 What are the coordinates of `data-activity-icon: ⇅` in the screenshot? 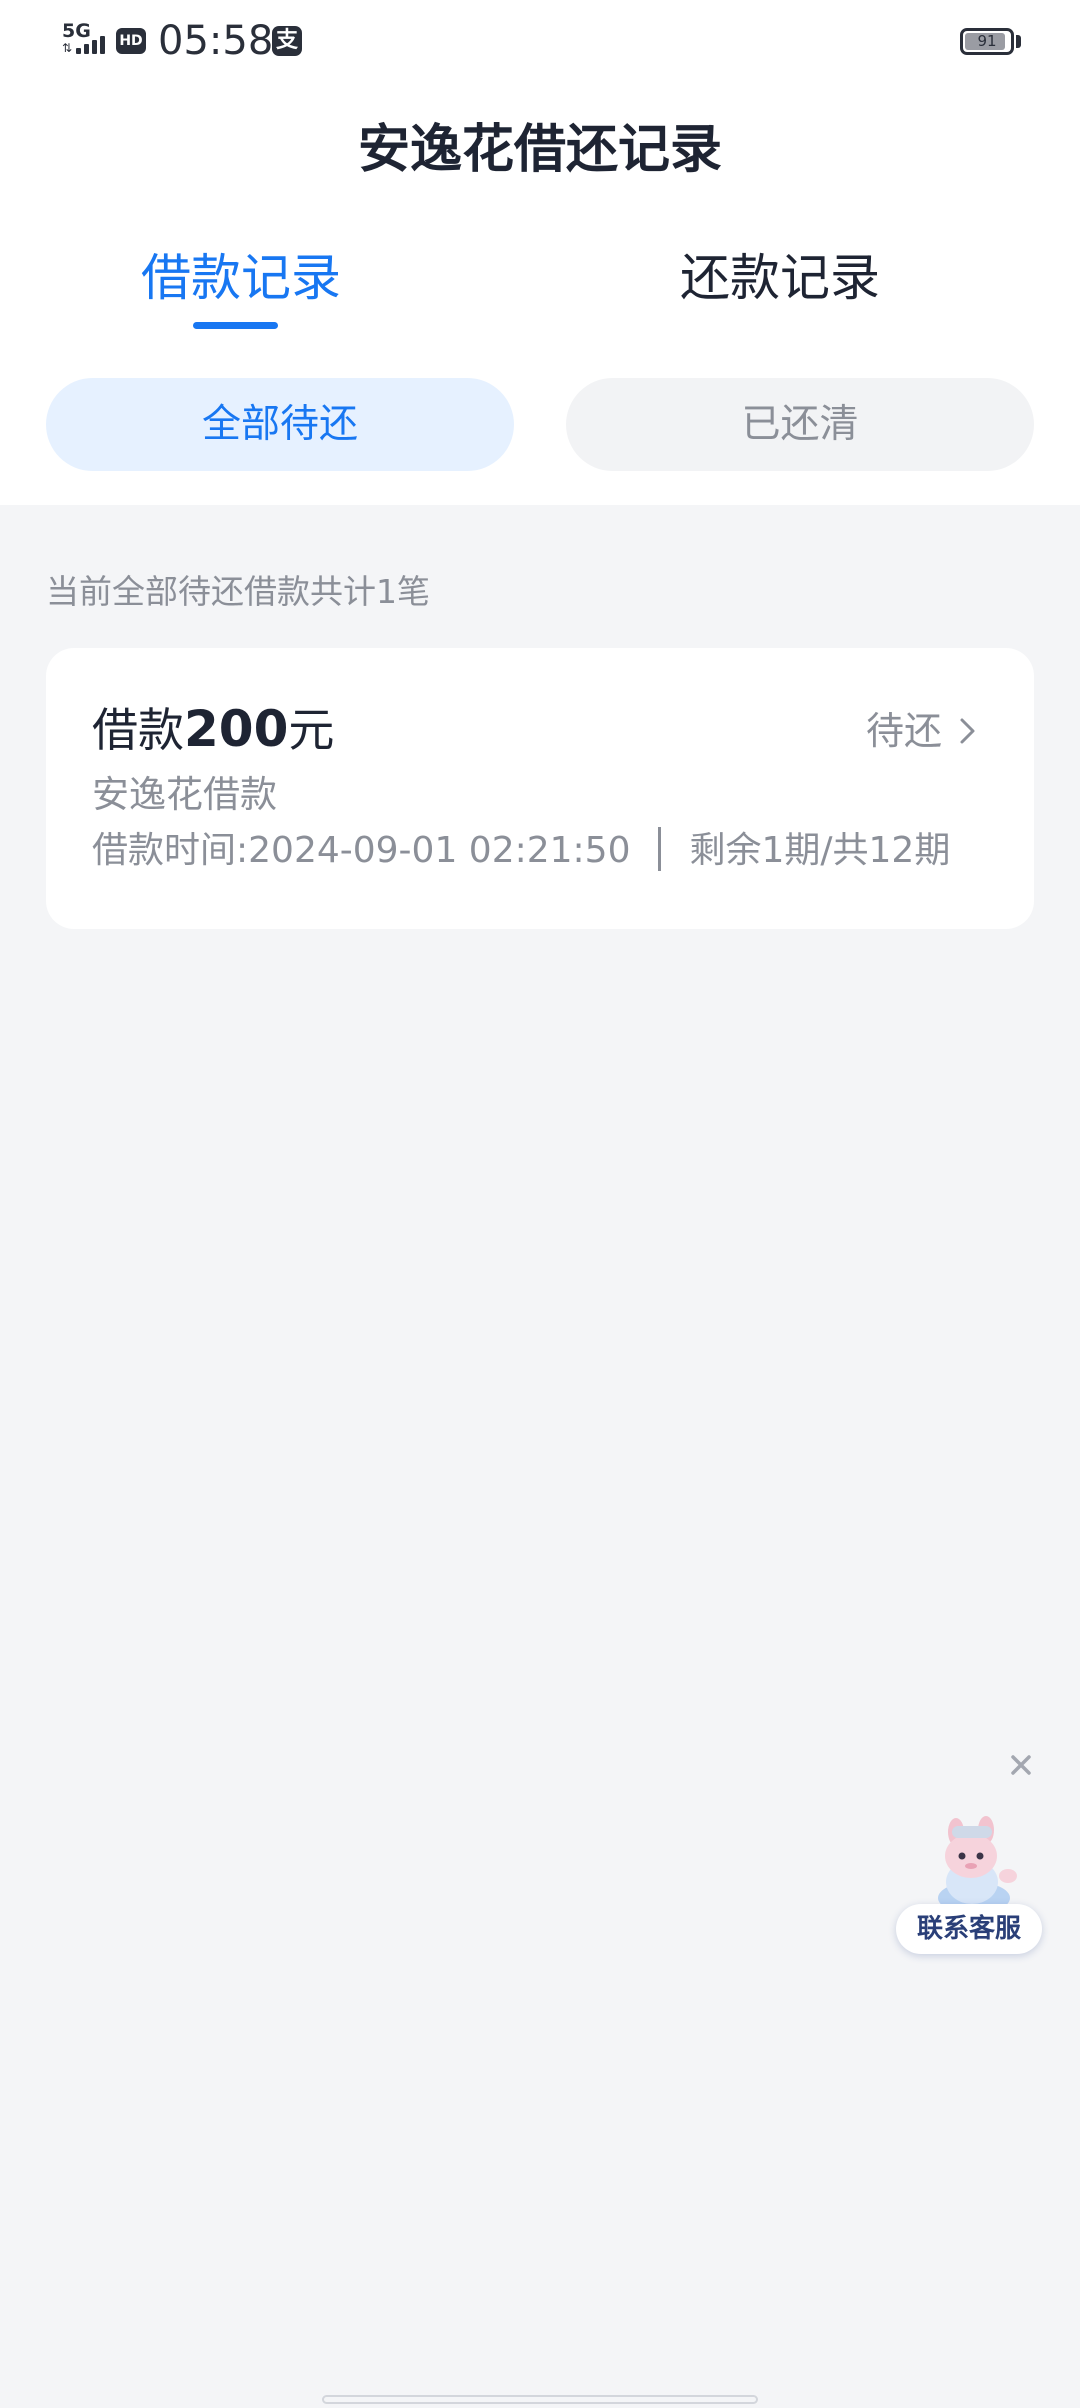 It's located at (67, 48).